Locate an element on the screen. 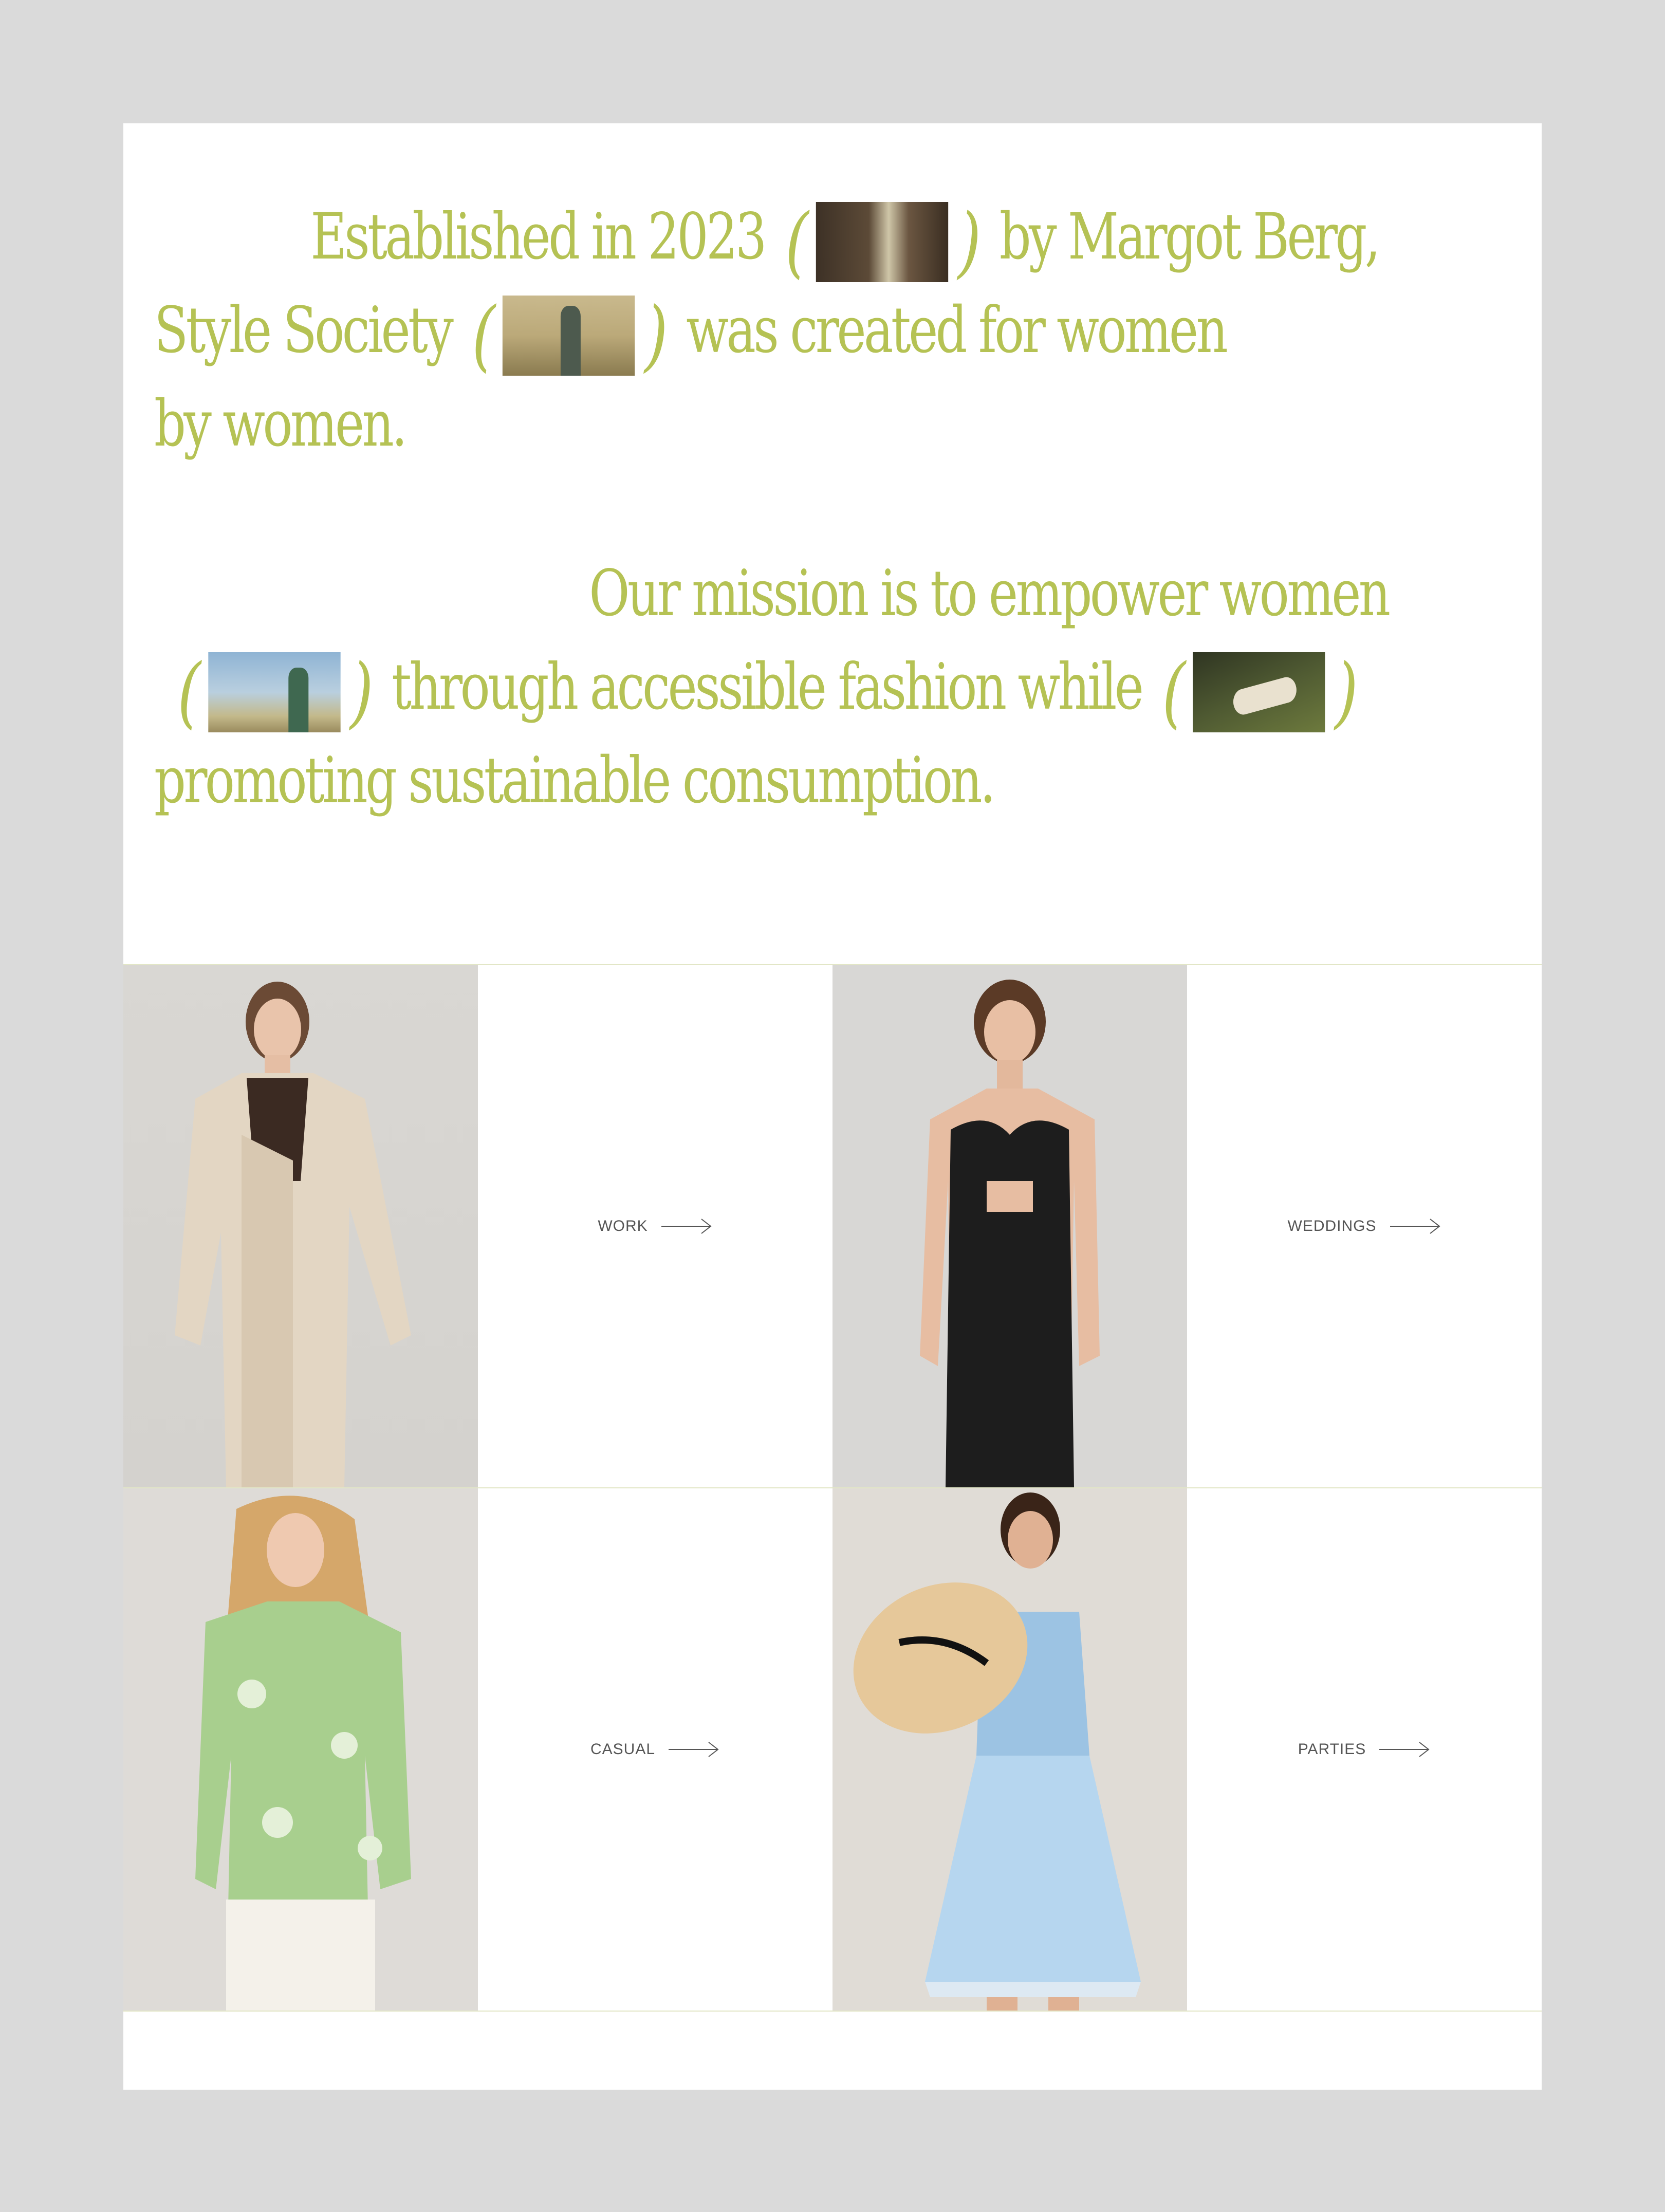  weddings-photo is located at coordinates (1009, 1226).